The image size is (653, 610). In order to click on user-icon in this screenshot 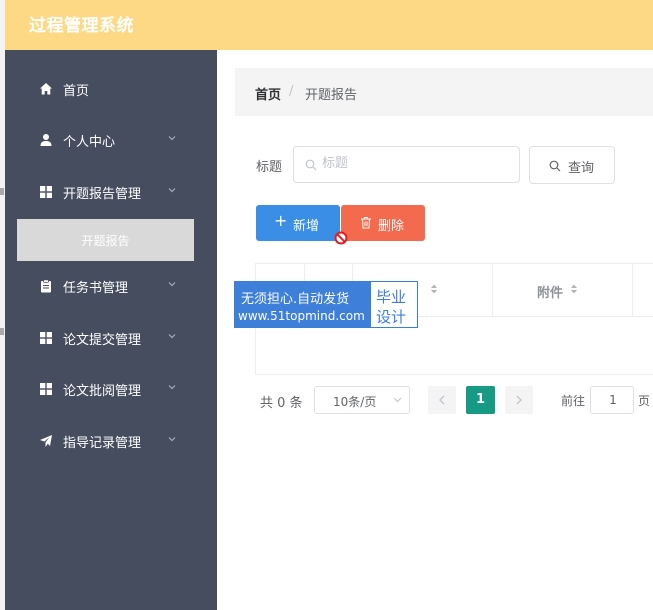, I will do `click(46, 140)`.